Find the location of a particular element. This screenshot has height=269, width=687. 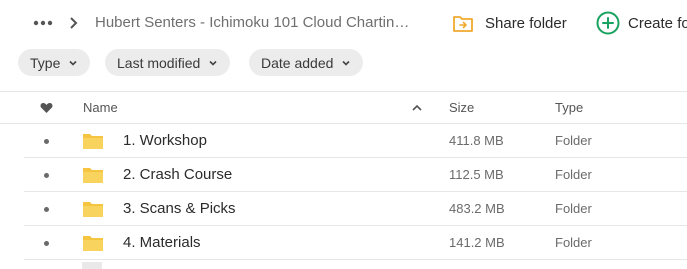

create-label: Create fo is located at coordinates (657, 23).